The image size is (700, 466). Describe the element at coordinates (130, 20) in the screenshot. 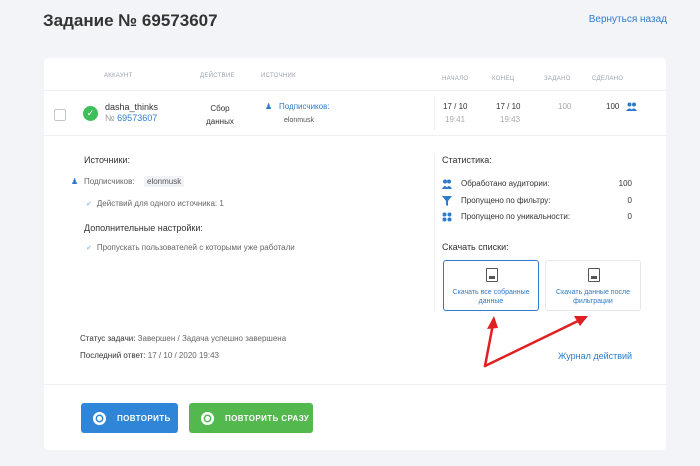

I see `page-title: Задание № 69573607` at that location.